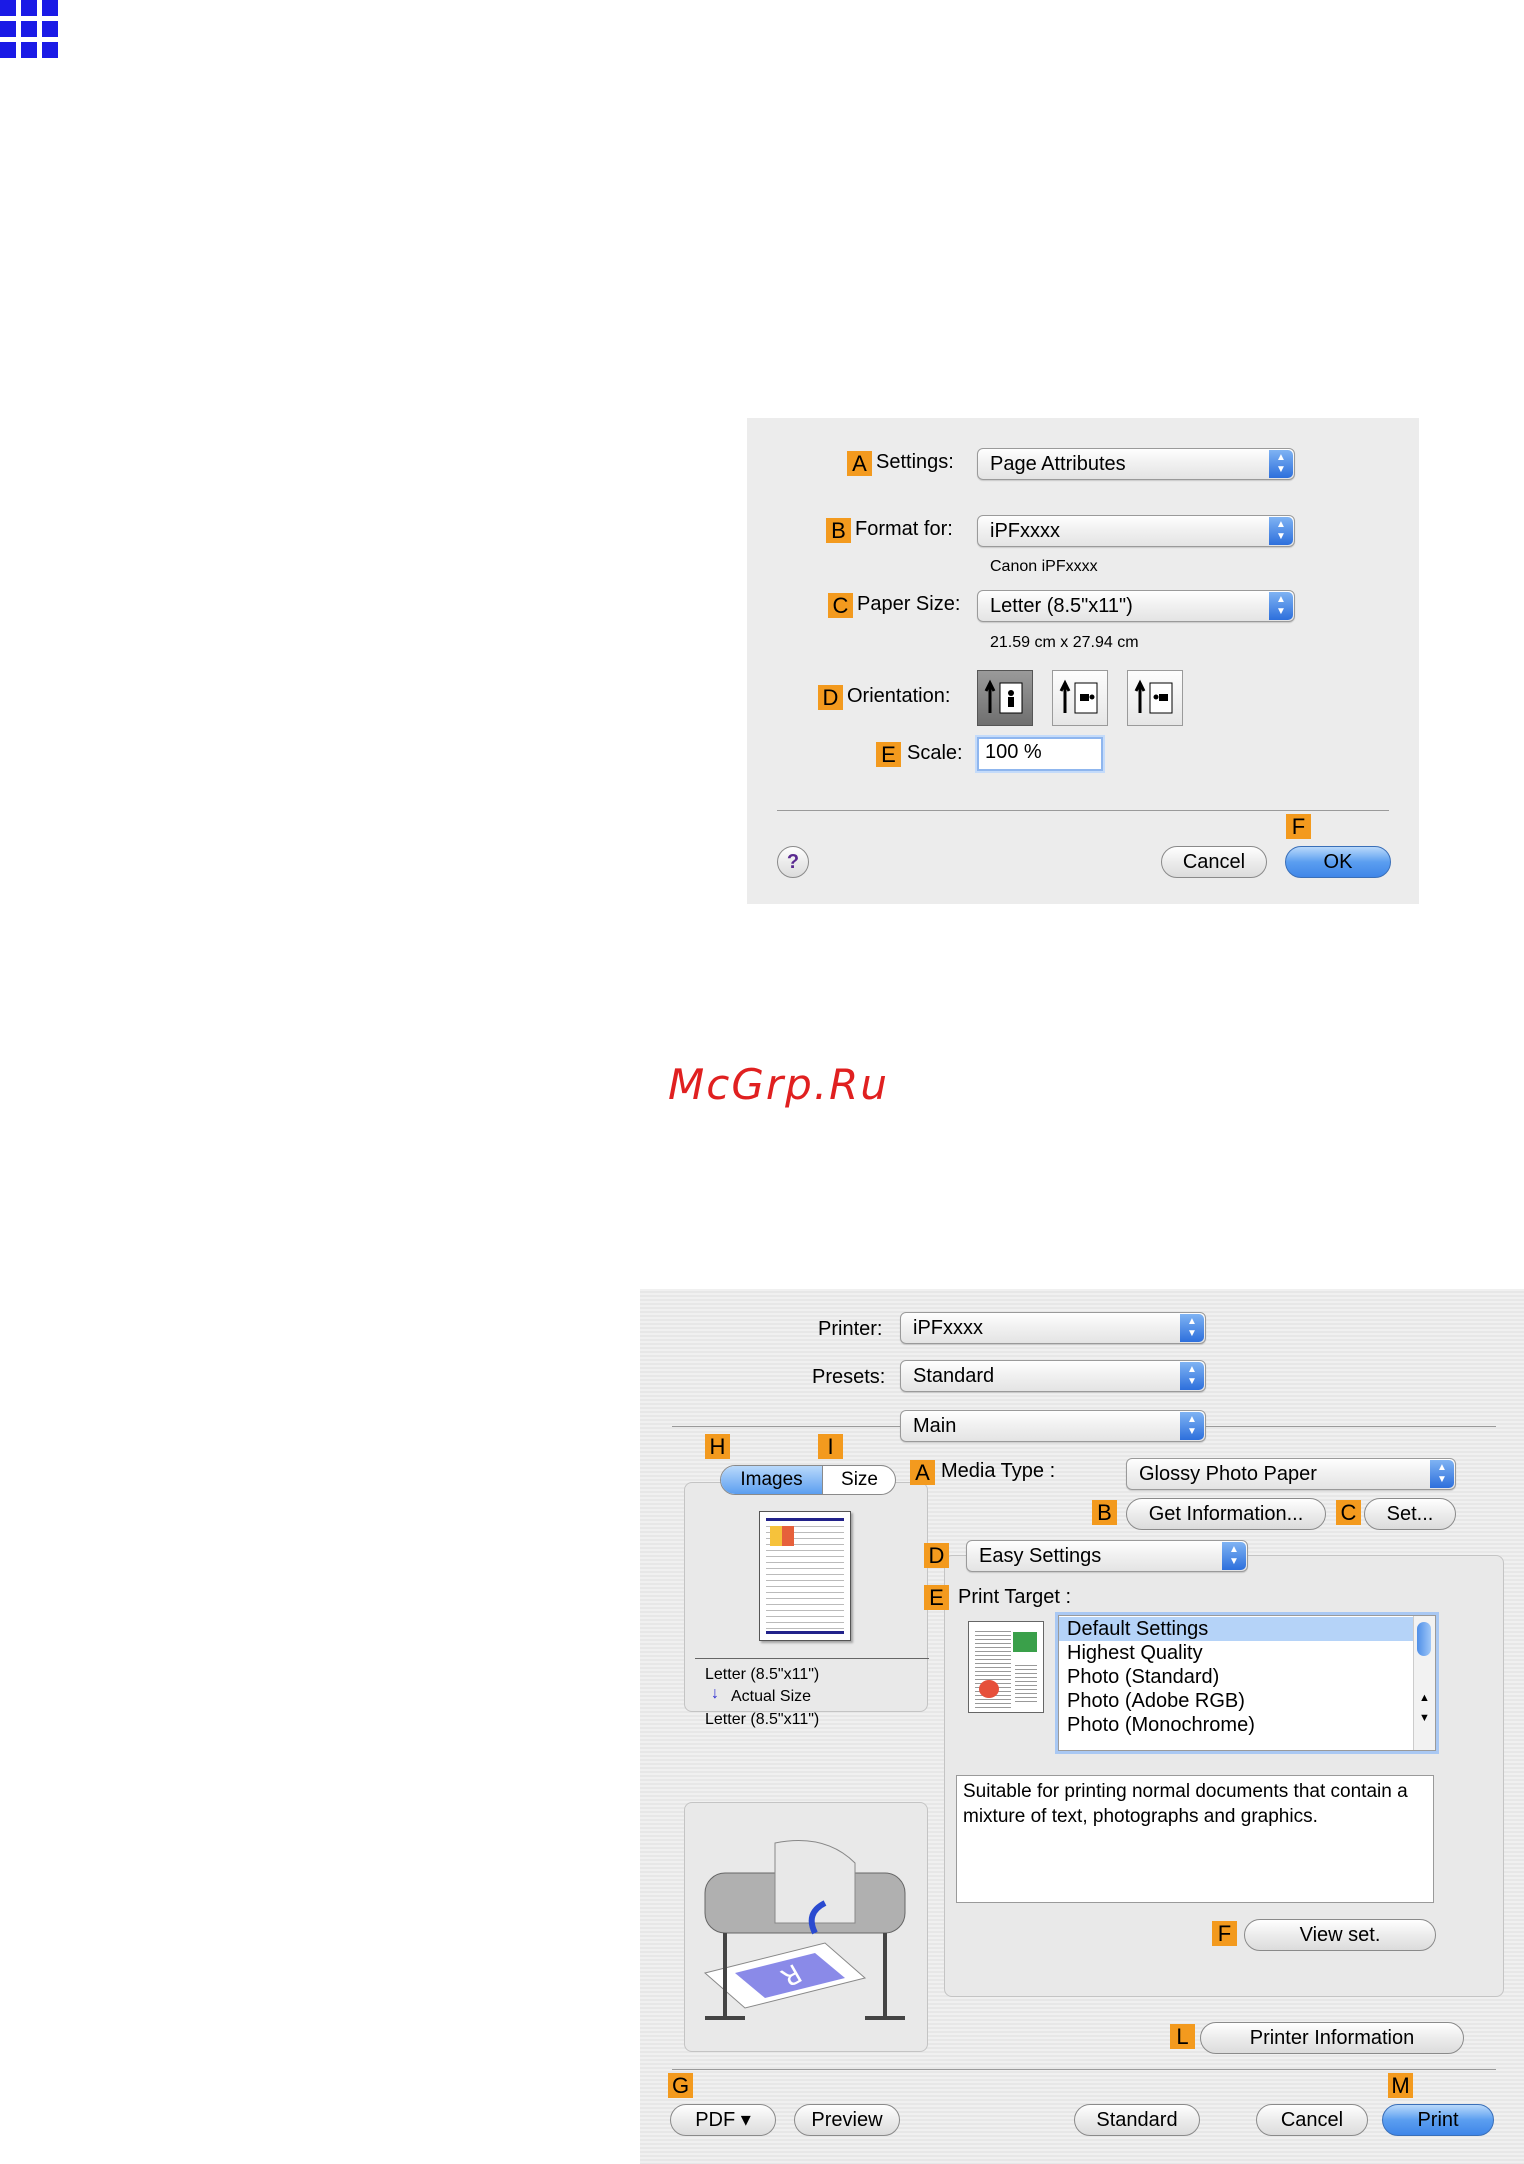 This screenshot has width=1524, height=2164. Describe the element at coordinates (782, 1536) in the screenshot. I see `image-thumbnail-icon` at that location.